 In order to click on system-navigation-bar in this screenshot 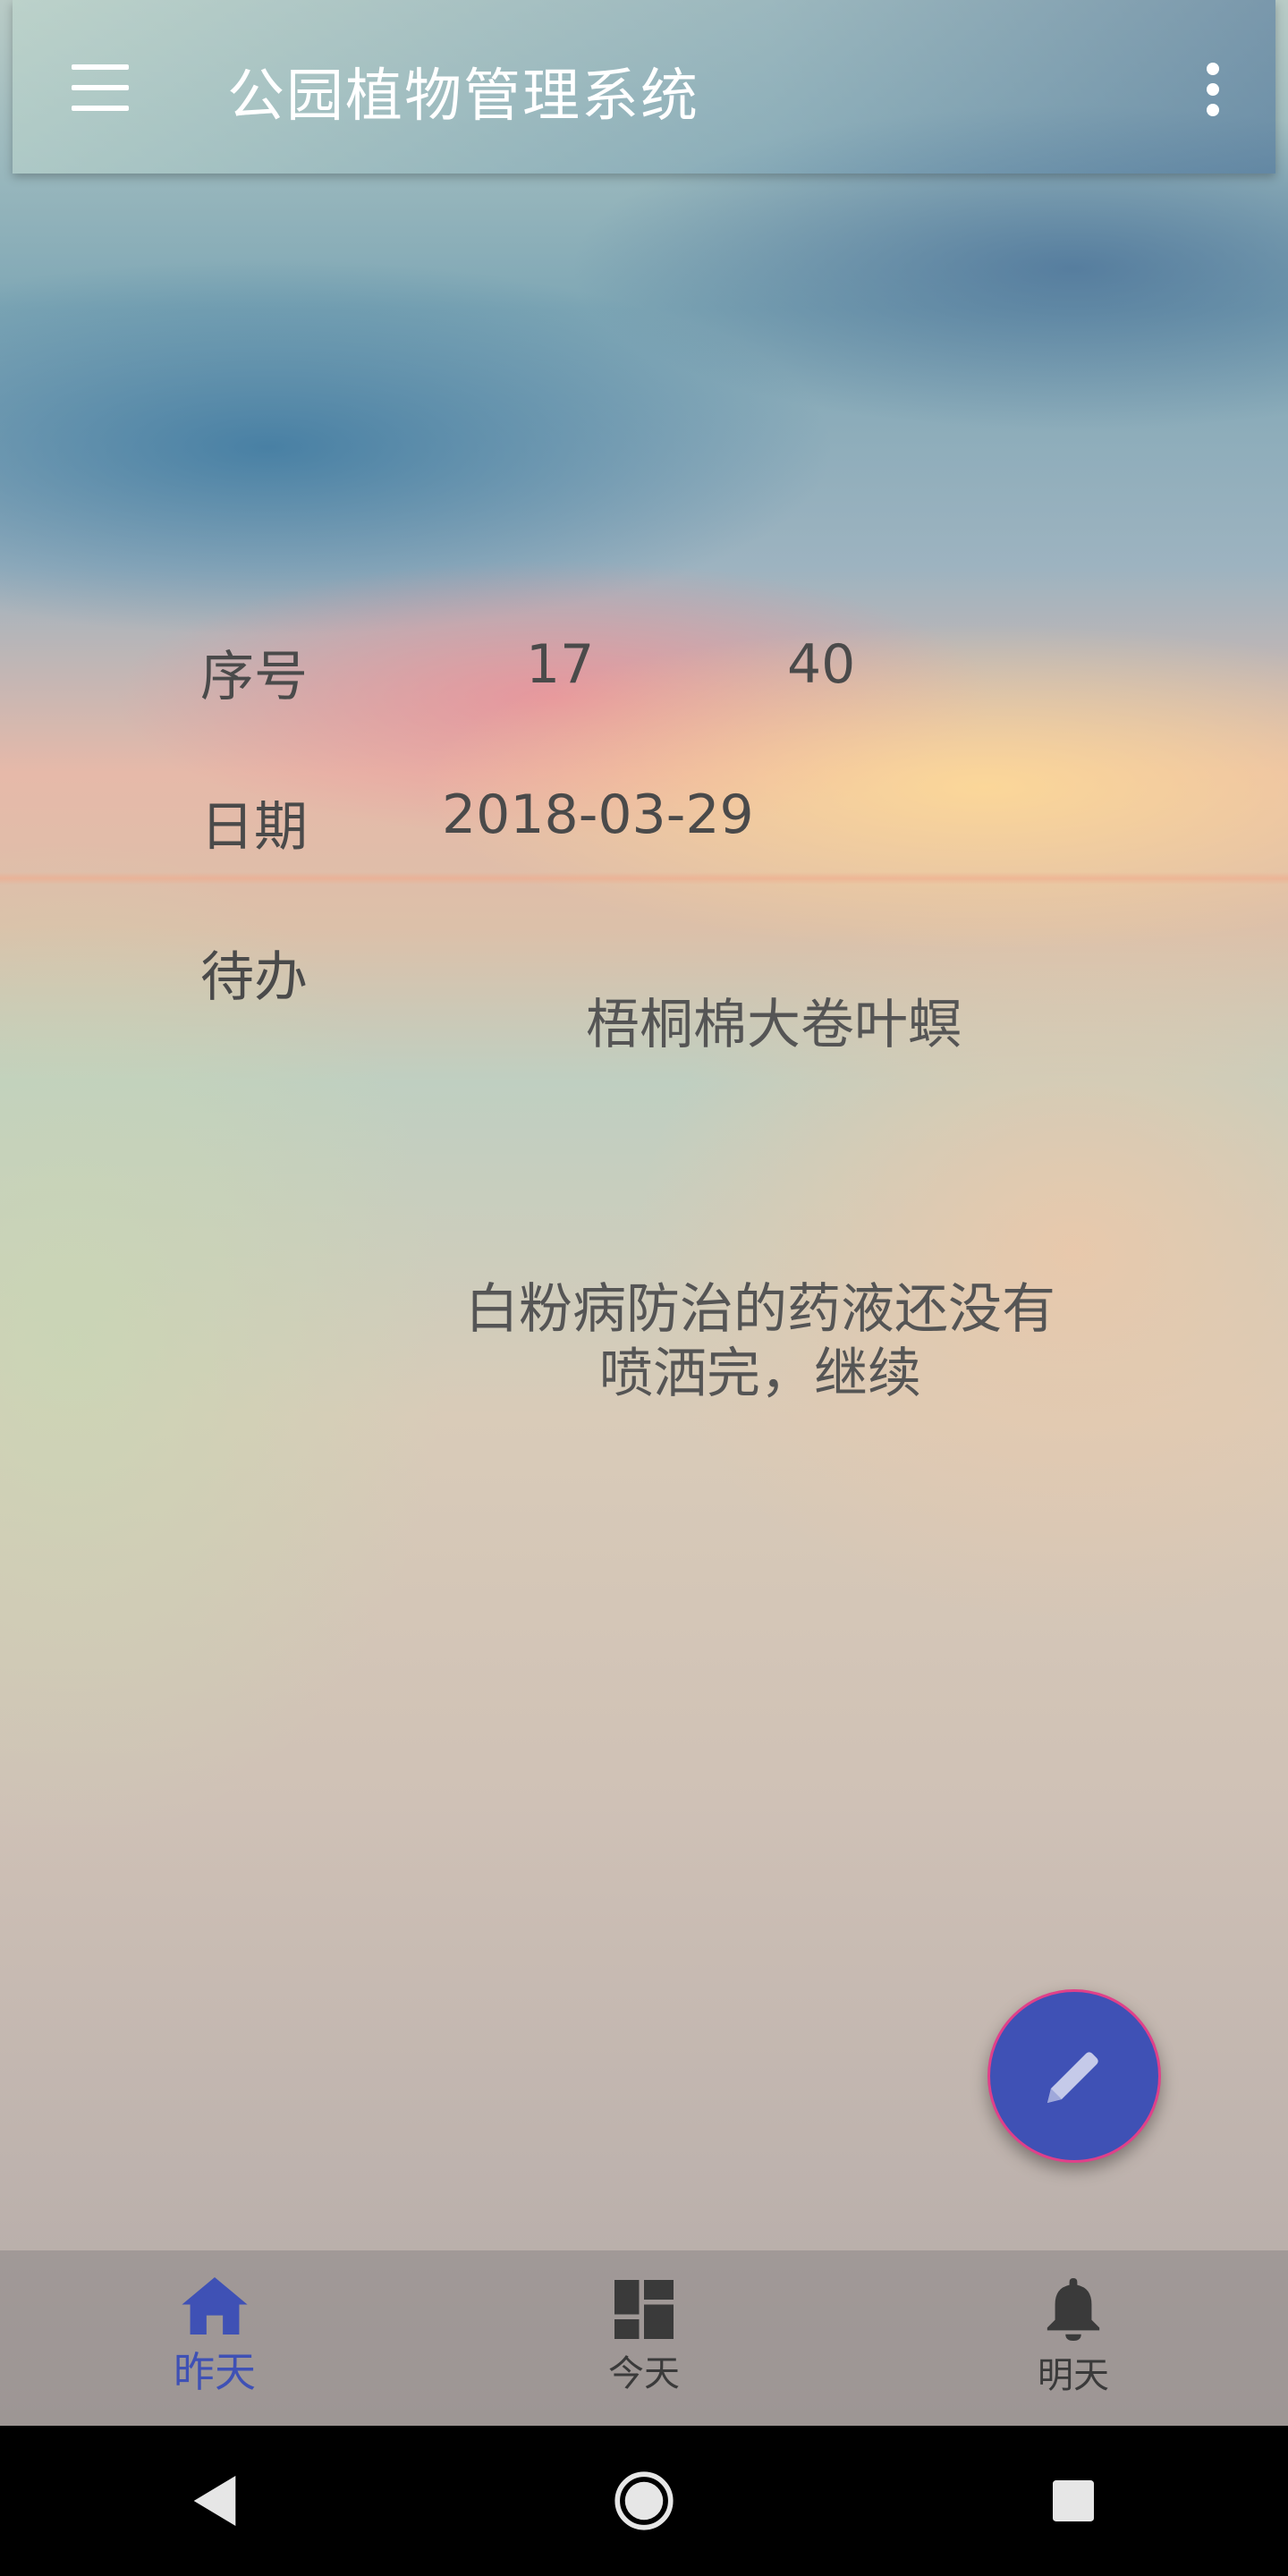, I will do `click(644, 2501)`.